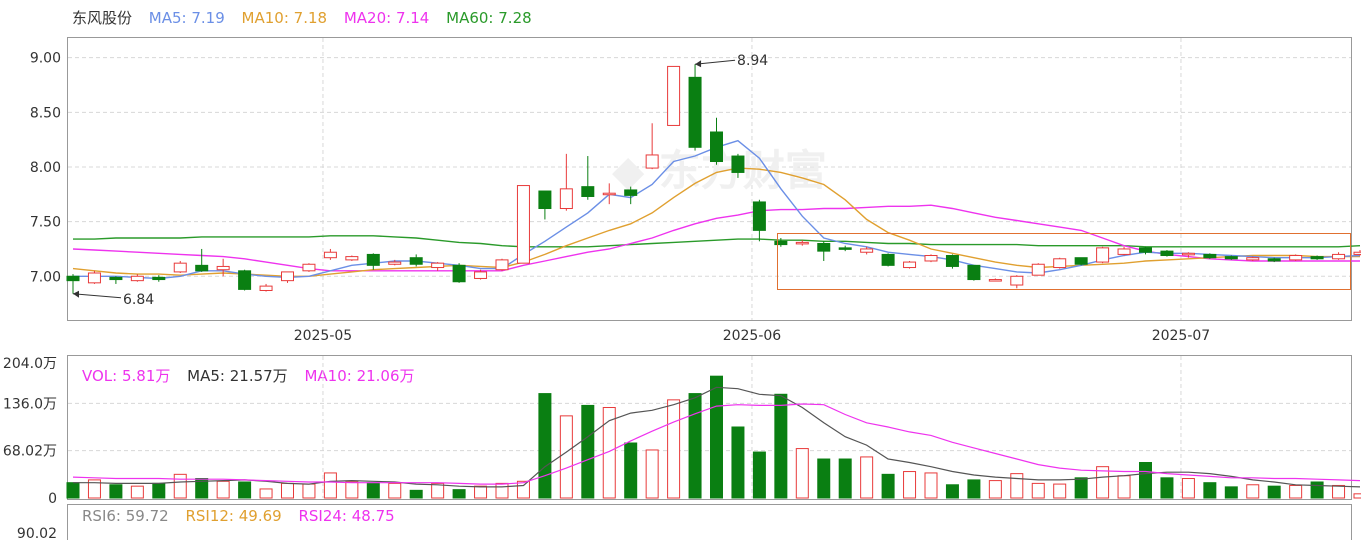  Describe the element at coordinates (30, 431) in the screenshot. I see `volume-y-axis: 204.0万 136.0万 68.02万 0` at that location.